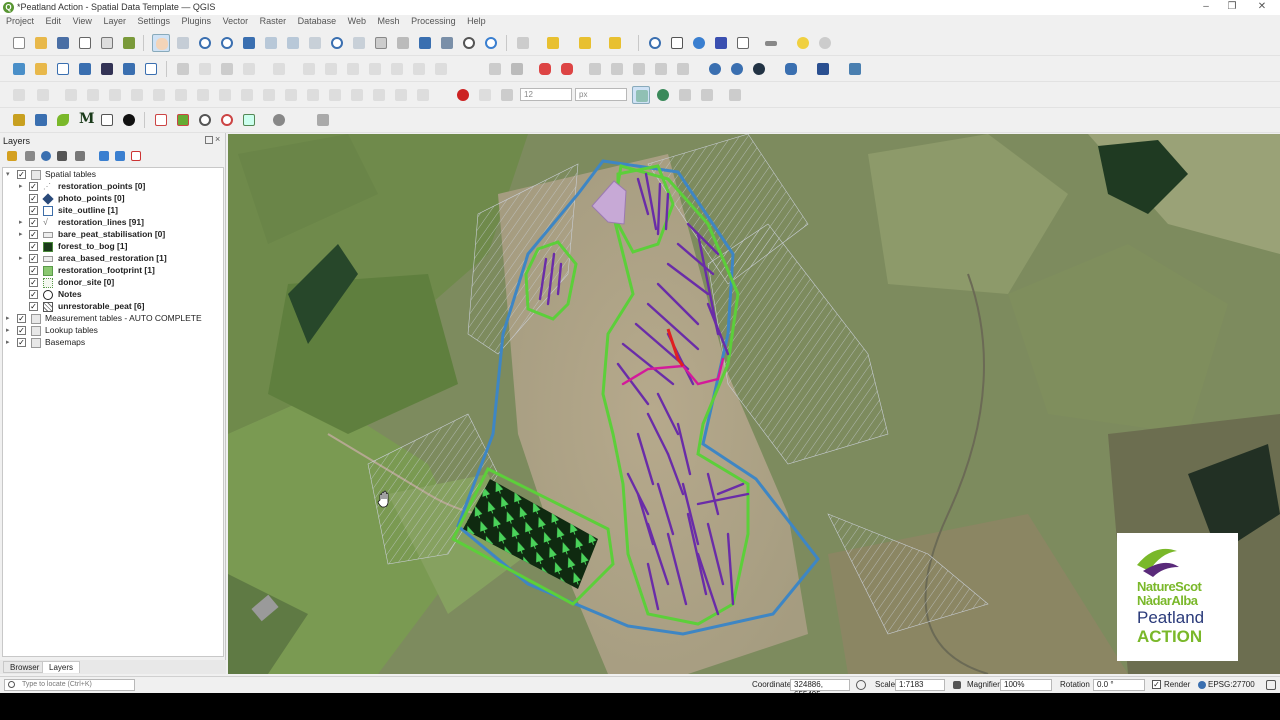 The image size is (1280, 720). What do you see at coordinates (46, 156) in the screenshot?
I see `manage-visibility-icon` at bounding box center [46, 156].